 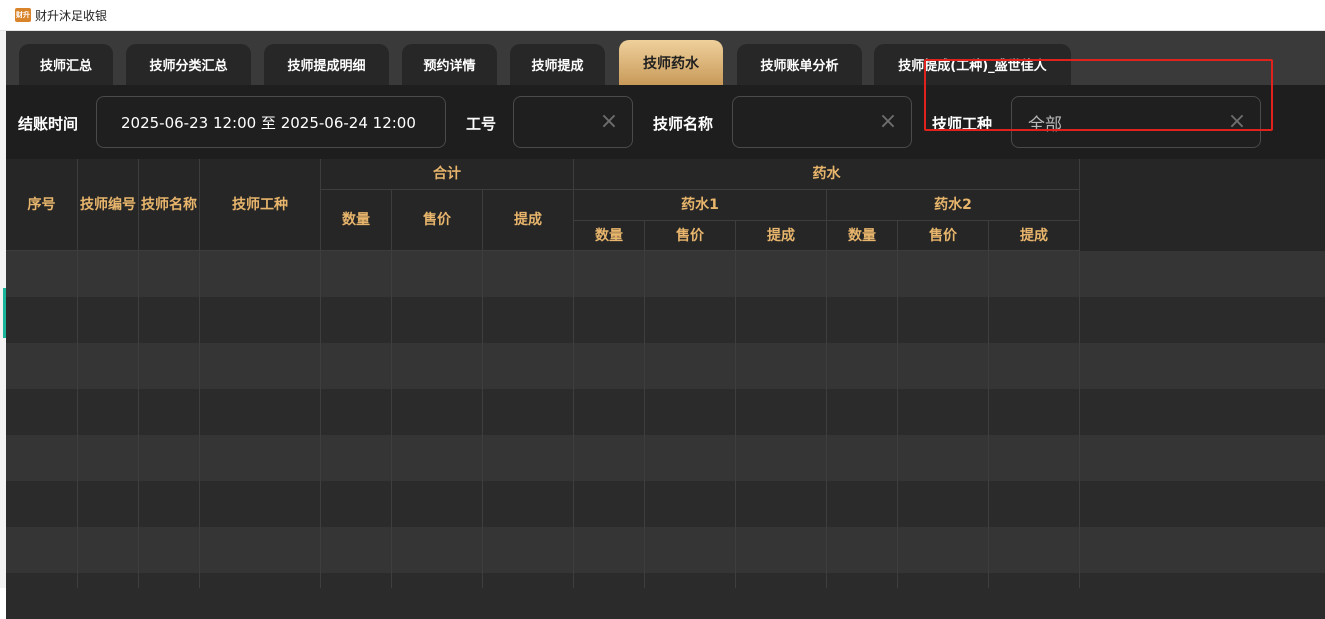 I want to click on col-header-total-price: 售价, so click(x=437, y=220).